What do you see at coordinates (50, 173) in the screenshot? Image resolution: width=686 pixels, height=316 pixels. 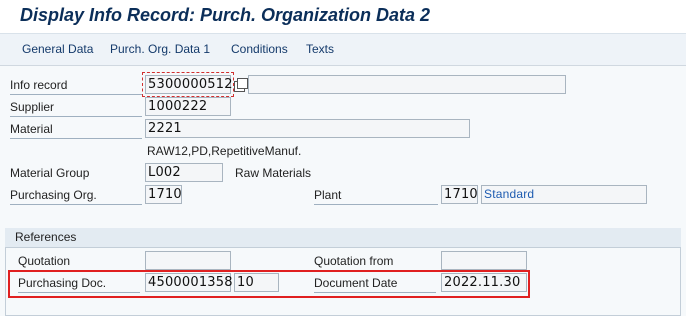 I see `material-group-label: Material Group` at bounding box center [50, 173].